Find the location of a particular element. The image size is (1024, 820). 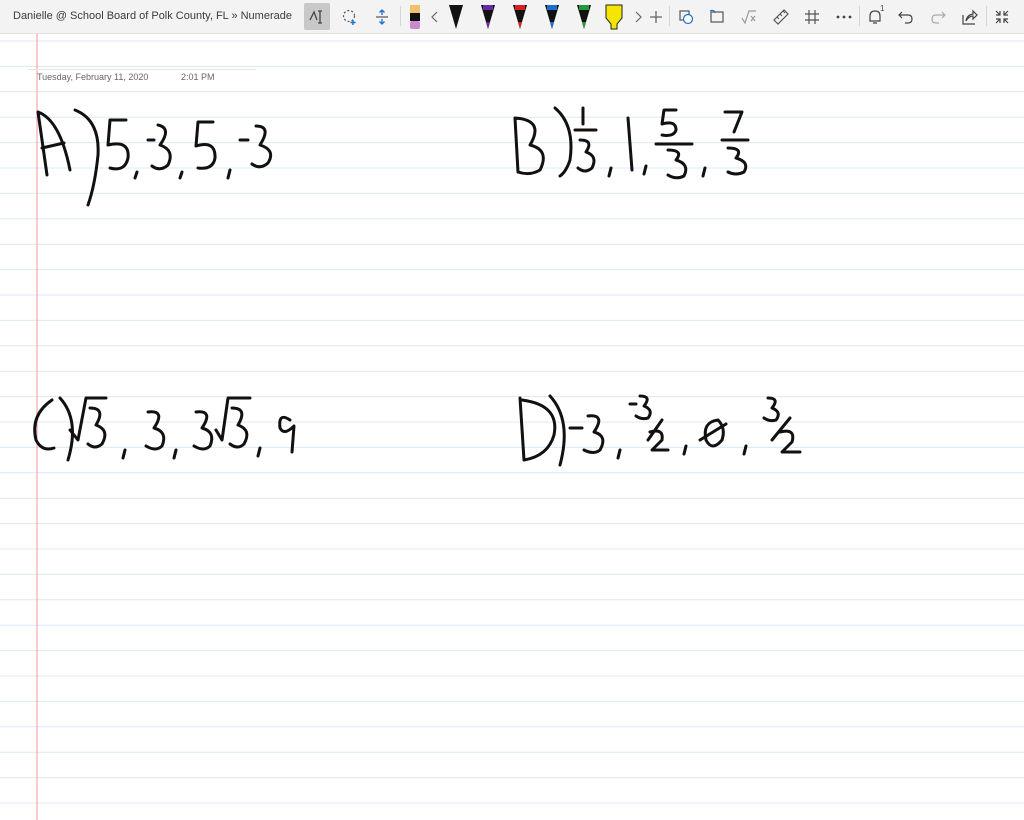

notification-count: 1 is located at coordinates (882, 8).